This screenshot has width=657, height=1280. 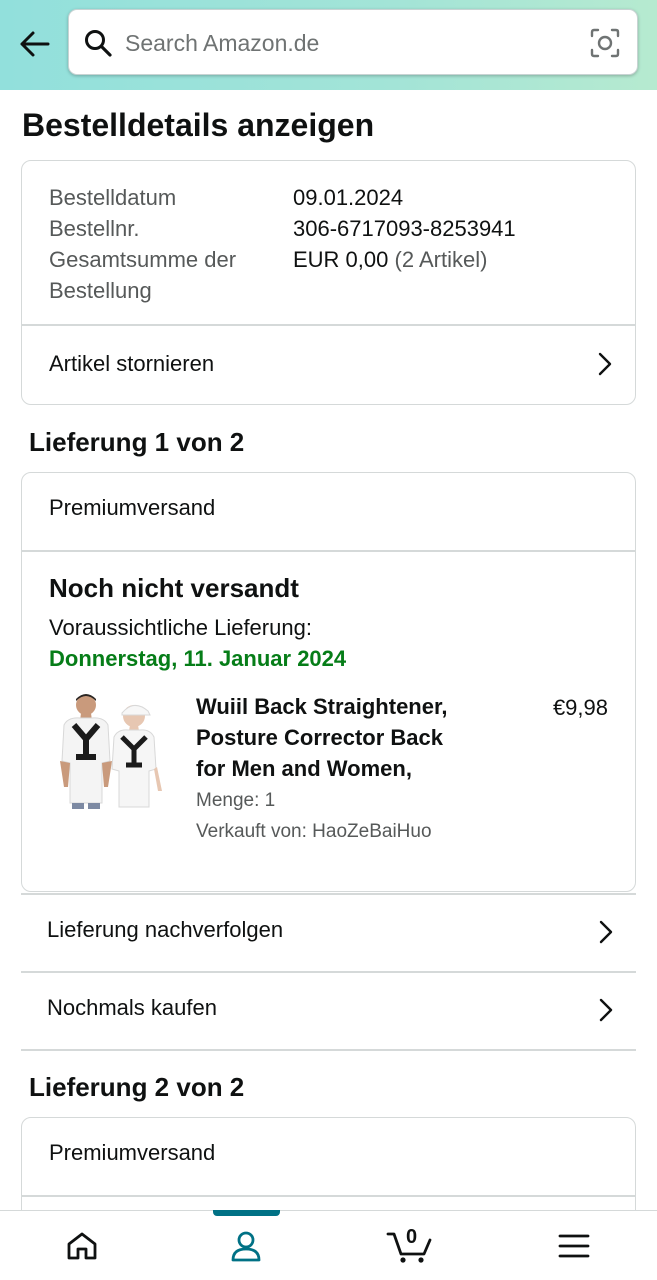 What do you see at coordinates (390, 259) in the screenshot?
I see `order-total-value: EUR 0,00 (2 Artikel)` at bounding box center [390, 259].